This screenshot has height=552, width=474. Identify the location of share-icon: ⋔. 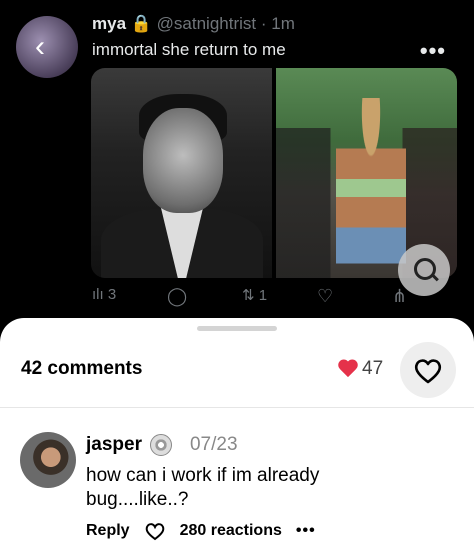
(399, 296).